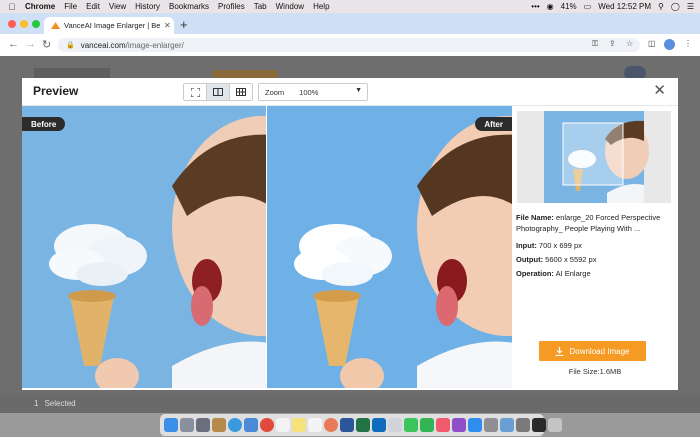 This screenshot has width=700, height=437. Describe the element at coordinates (70, 45) in the screenshot. I see `lock-icon: 🔒` at that location.